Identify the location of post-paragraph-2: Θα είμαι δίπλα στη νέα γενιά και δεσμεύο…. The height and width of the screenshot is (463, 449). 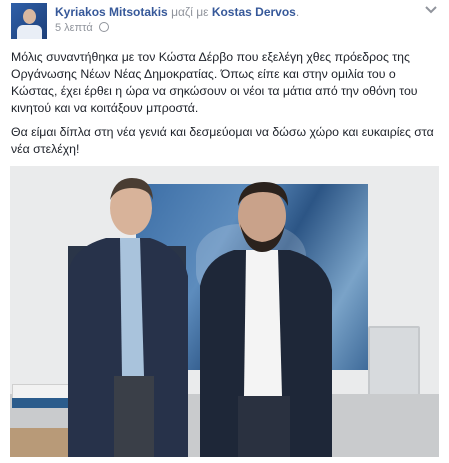
(222, 140).